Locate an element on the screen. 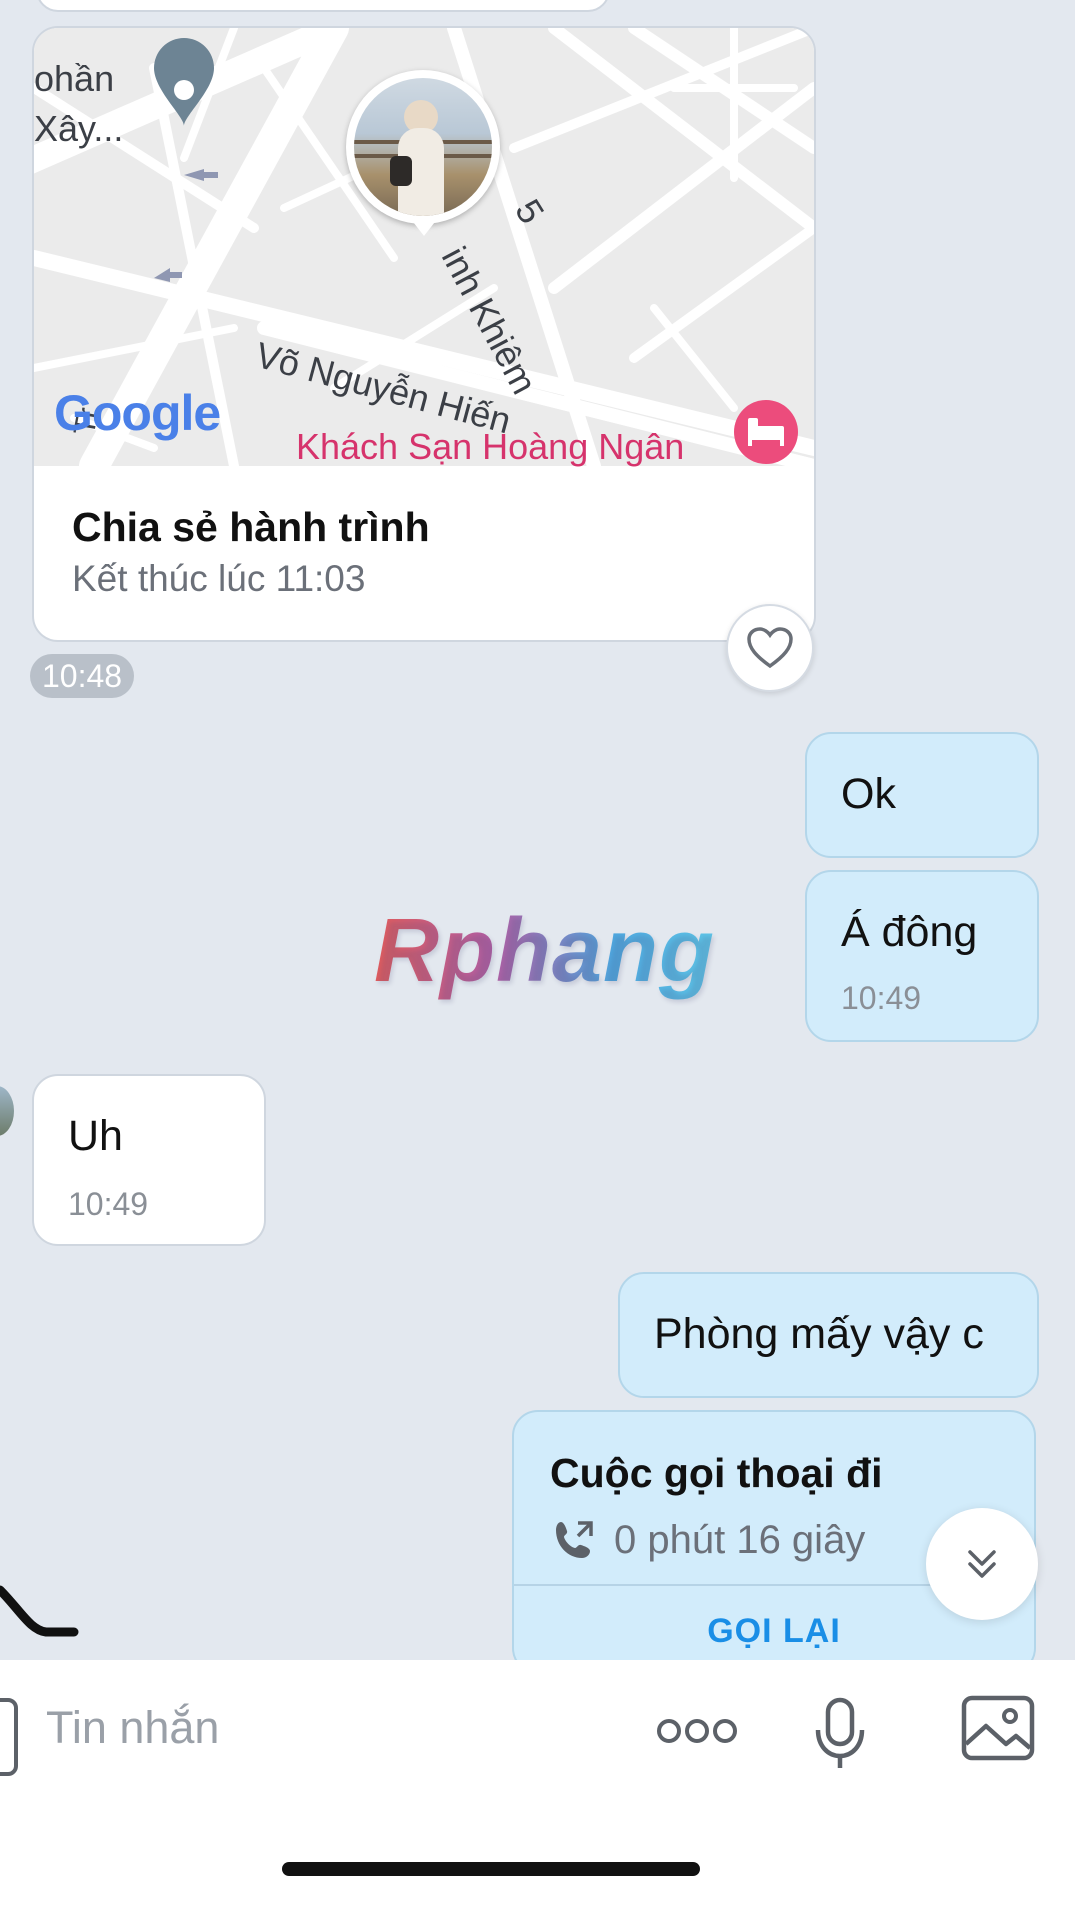 The height and width of the screenshot is (1905, 1075). message-bubble-outgoing: Ok is located at coordinates (922, 795).